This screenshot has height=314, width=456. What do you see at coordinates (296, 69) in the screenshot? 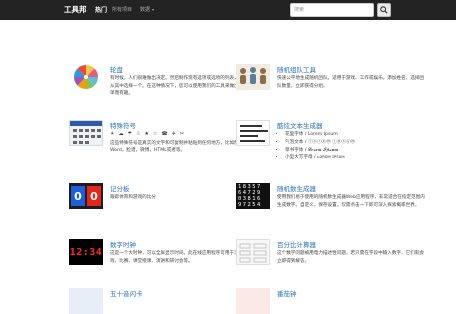
I see `card-title: 随机组队工具` at bounding box center [296, 69].